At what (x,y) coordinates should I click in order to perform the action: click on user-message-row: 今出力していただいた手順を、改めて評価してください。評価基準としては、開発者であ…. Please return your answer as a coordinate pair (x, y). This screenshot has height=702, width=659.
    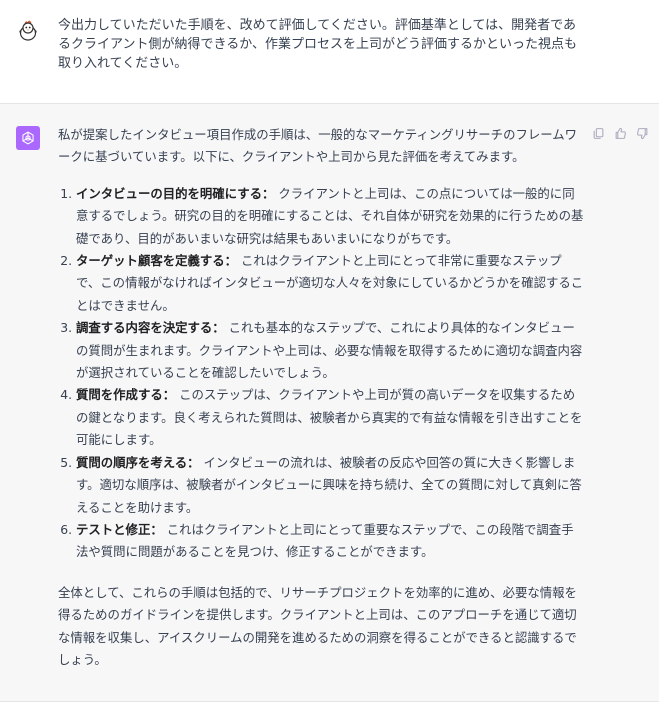
    Looking at the image, I should click on (329, 52).